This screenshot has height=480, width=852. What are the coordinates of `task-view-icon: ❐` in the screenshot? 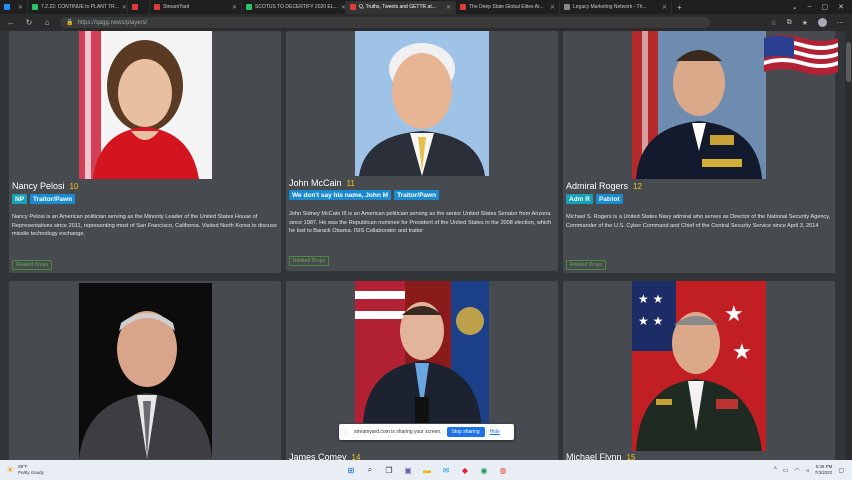 It's located at (389, 470).